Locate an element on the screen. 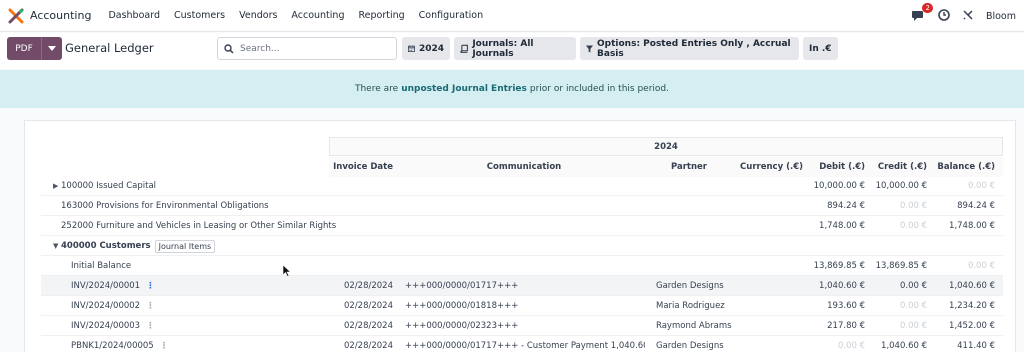 Image resolution: width=1024 pixels, height=352 pixels. col-partner: Partner is located at coordinates (689, 167).